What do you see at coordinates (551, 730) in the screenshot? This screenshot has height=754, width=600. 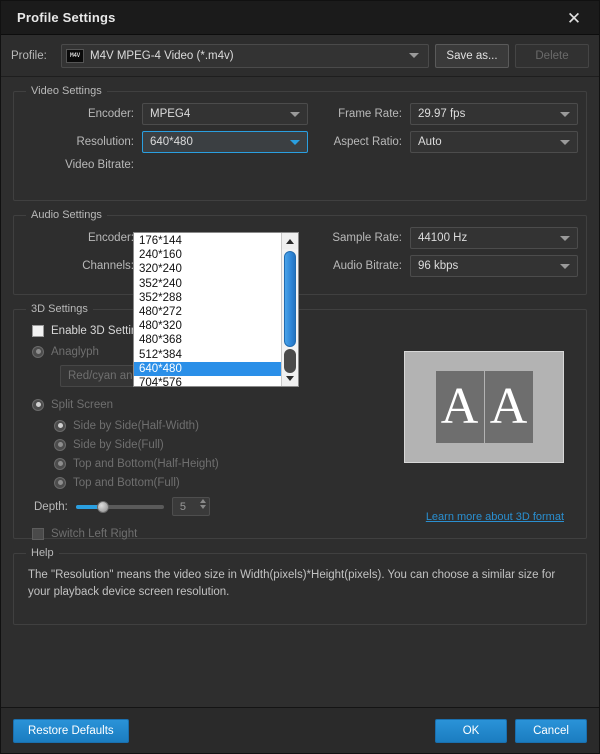 I see `cancel-button: Cancel` at bounding box center [551, 730].